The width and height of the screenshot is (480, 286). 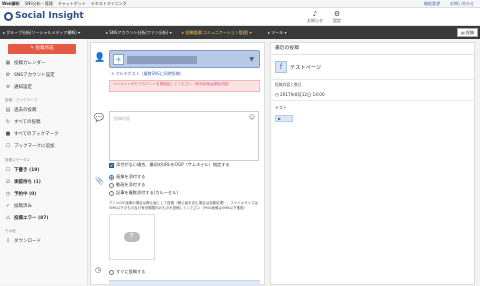 What do you see at coordinates (8, 134) in the screenshot?
I see `bookmark-icon: ■` at bounding box center [8, 134].